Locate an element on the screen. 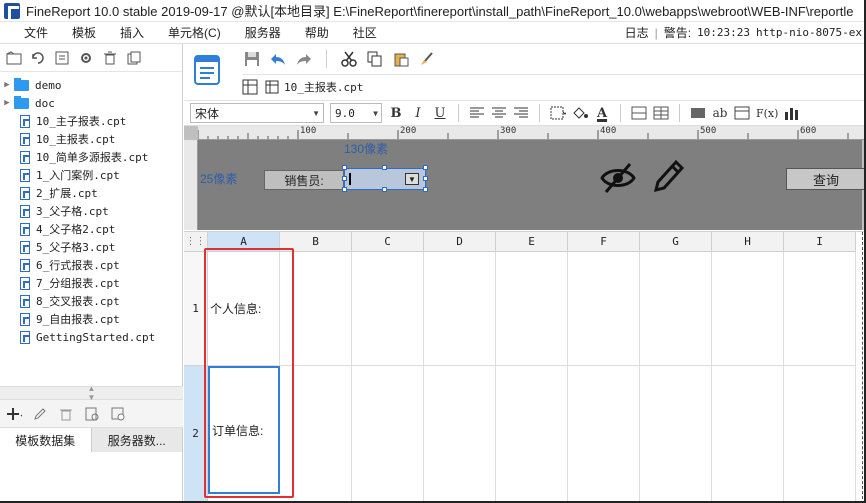 This screenshot has height=503, width=866. column-header-a: A is located at coordinates (244, 242).